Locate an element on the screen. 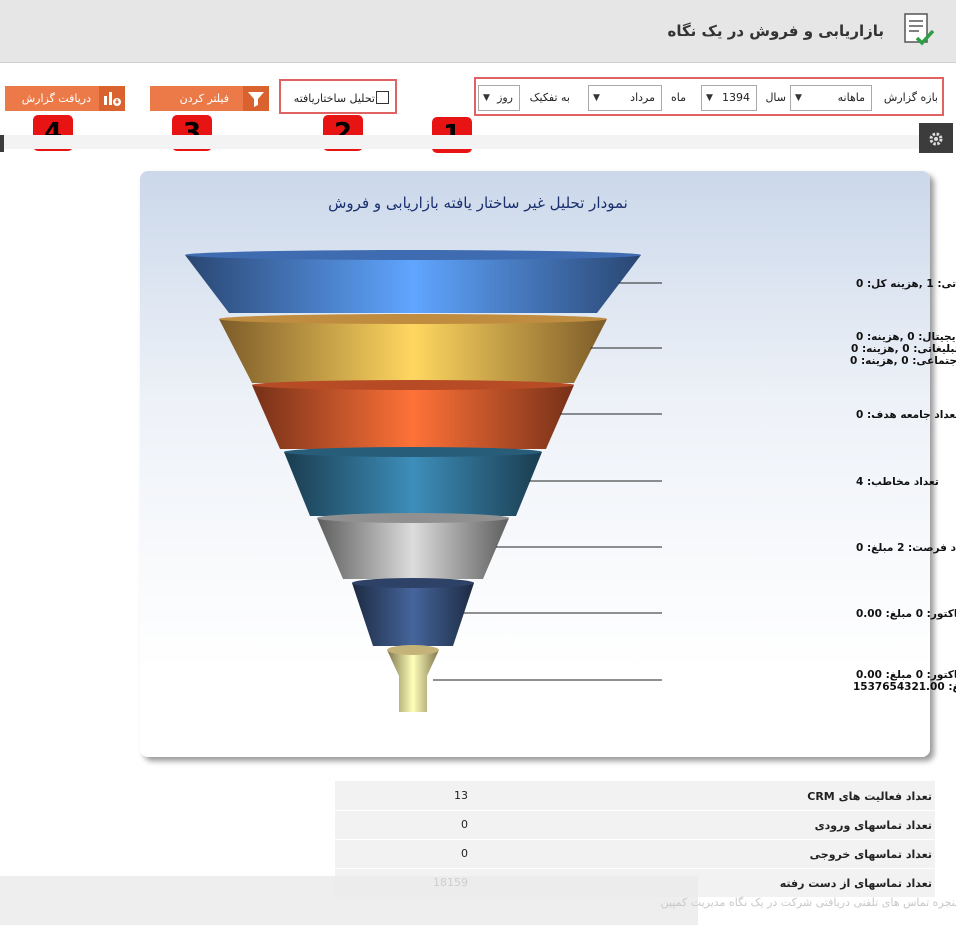 The image size is (956, 925). table-row: تعداد تماسهای ورودی 0 is located at coordinates (635, 825).